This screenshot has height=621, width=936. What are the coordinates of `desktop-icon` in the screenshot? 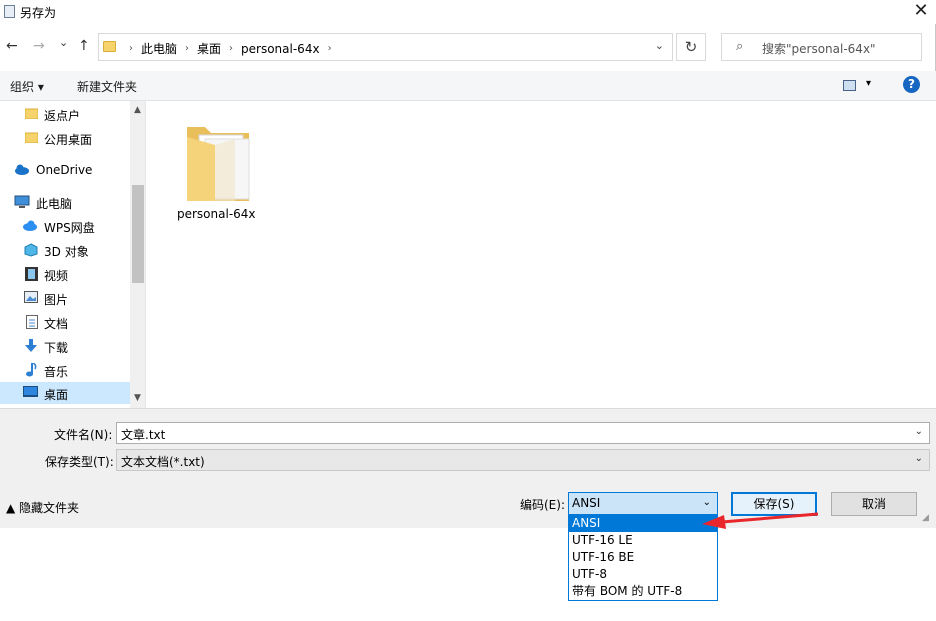 It's located at (30, 393).